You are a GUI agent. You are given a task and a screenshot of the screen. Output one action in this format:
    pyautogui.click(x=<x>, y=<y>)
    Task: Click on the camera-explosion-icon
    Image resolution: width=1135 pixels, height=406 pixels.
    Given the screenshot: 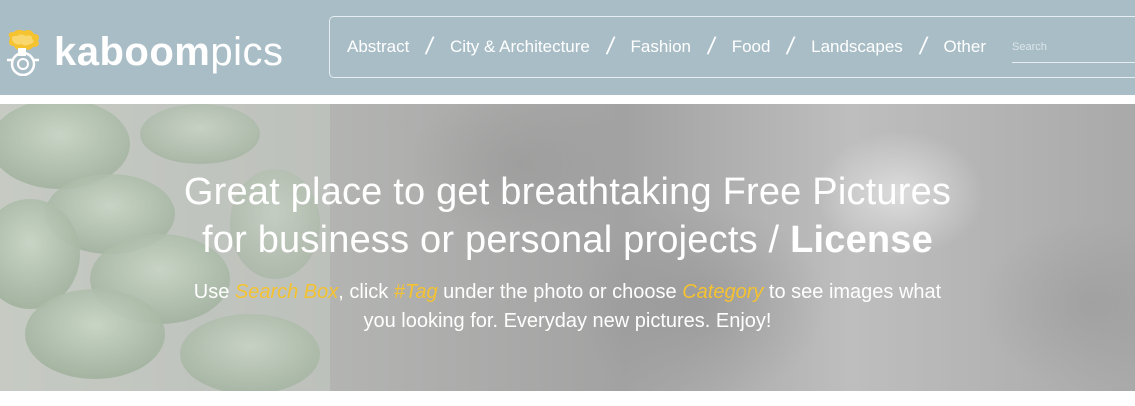 What is the action you would take?
    pyautogui.click(x=25, y=52)
    